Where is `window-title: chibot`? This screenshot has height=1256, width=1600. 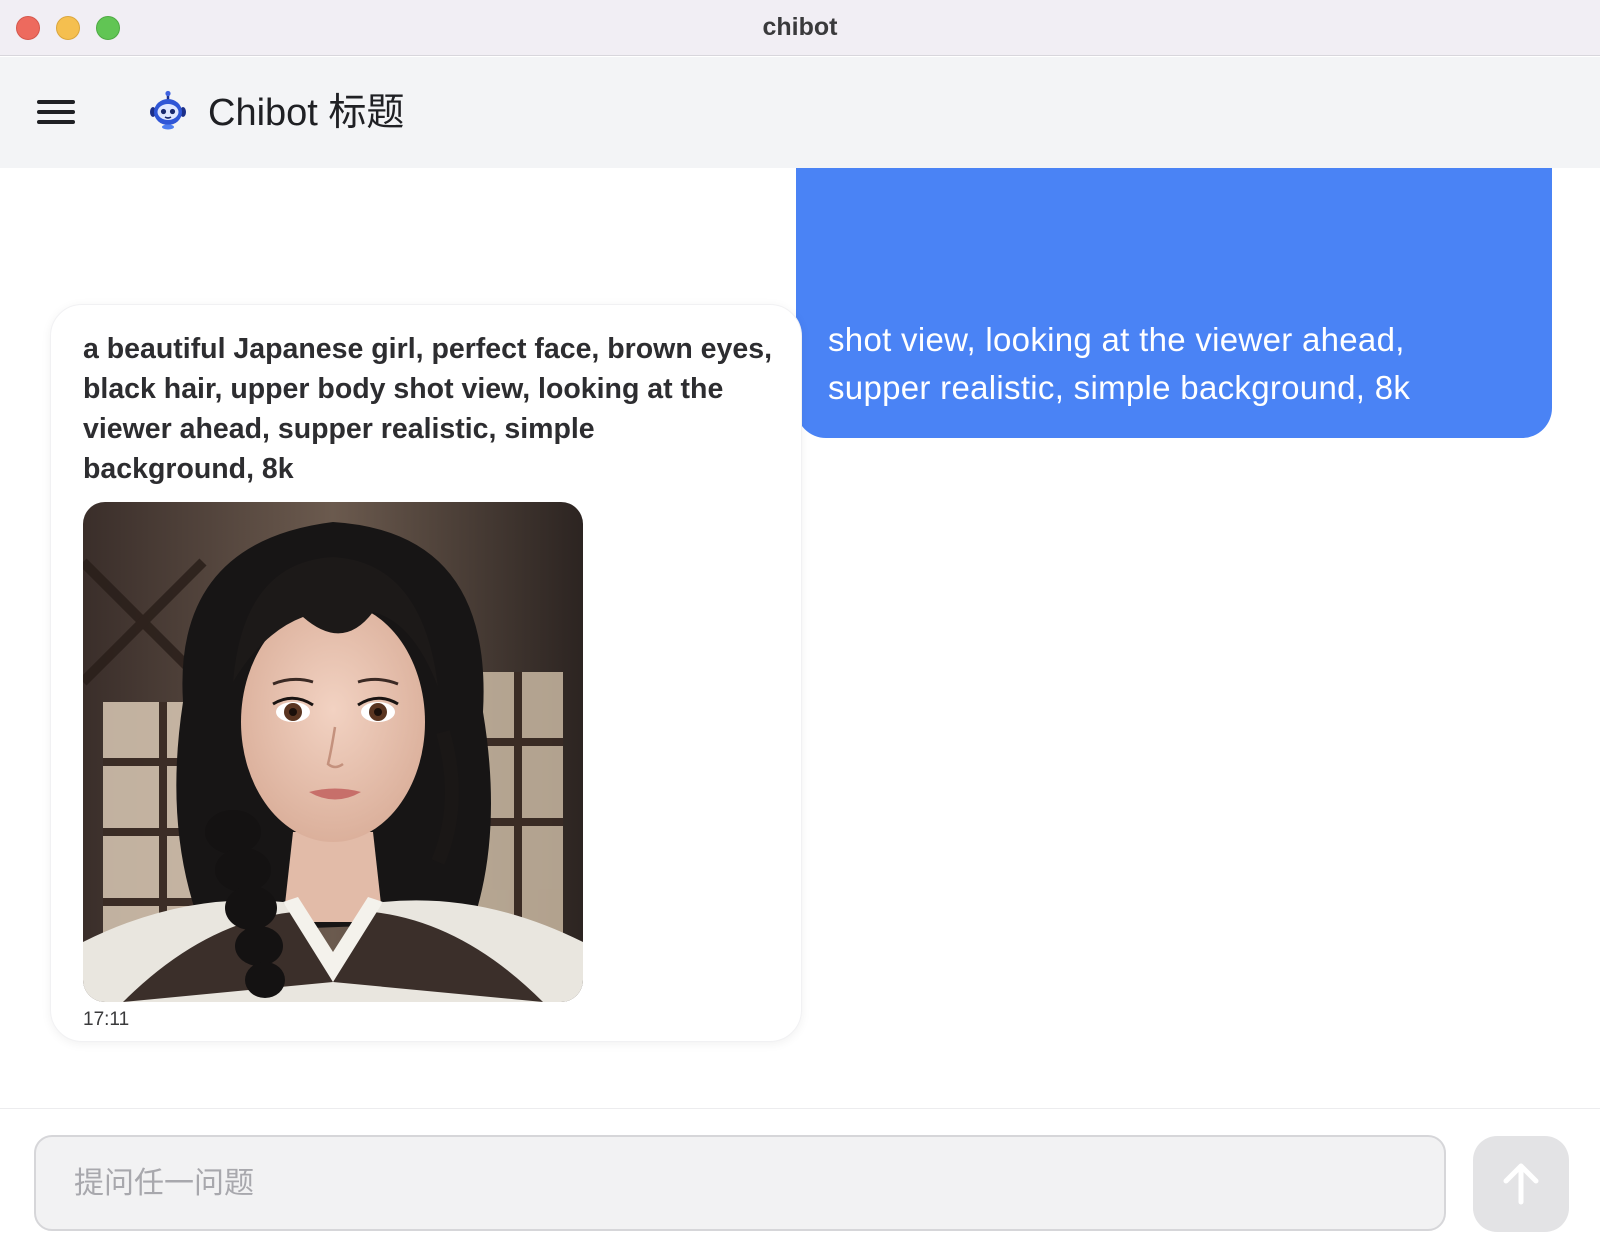 window-title: chibot is located at coordinates (800, 27).